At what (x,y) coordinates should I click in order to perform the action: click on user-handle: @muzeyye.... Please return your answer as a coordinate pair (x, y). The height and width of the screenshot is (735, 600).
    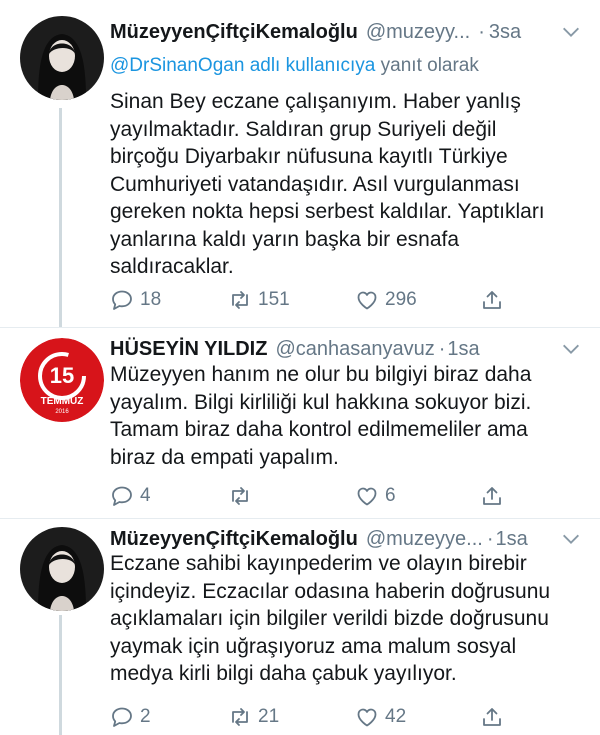
    Looking at the image, I should click on (424, 539).